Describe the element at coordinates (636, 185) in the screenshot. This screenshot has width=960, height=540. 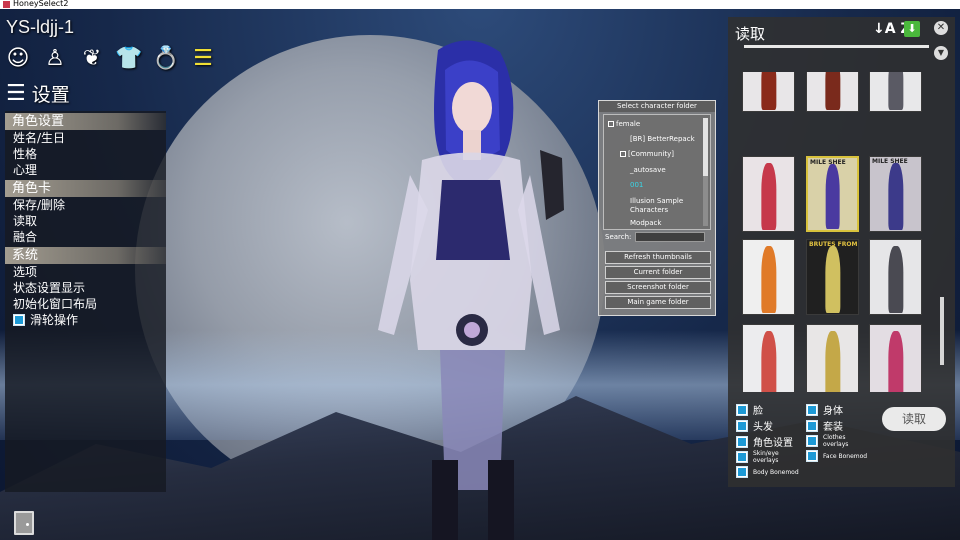
I see `tree-node-001: 001` at that location.